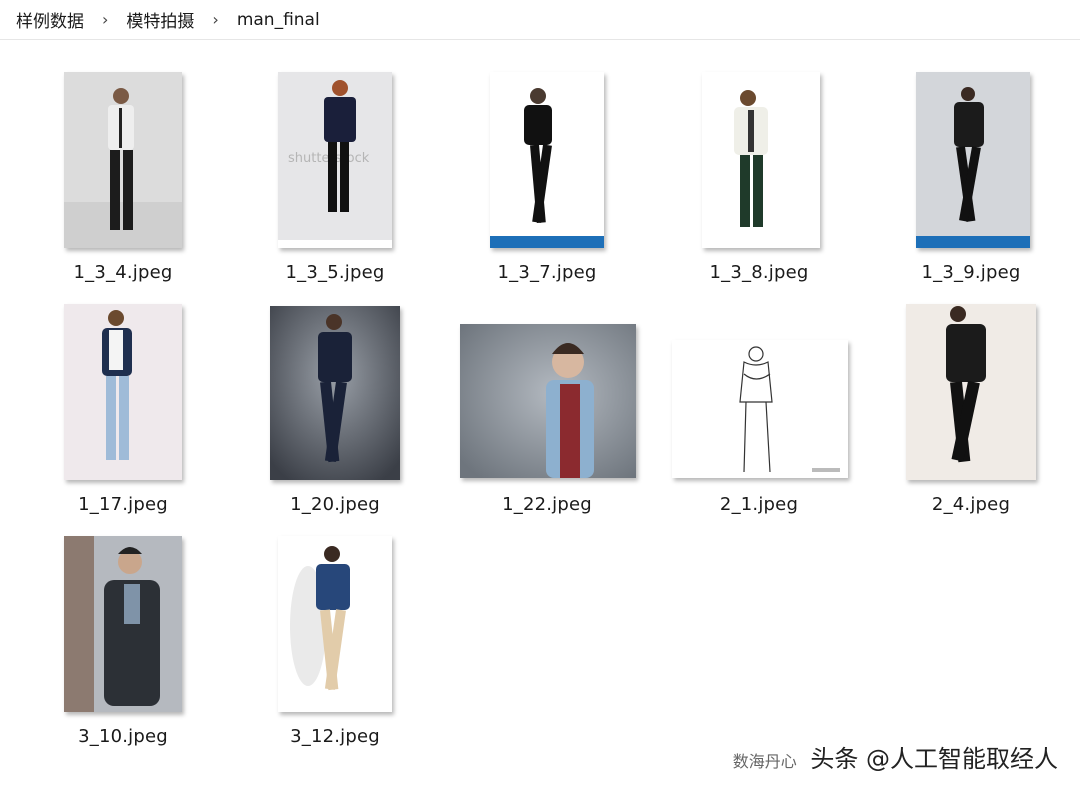 Image resolution: width=1080 pixels, height=794 pixels. What do you see at coordinates (759, 272) in the screenshot?
I see `file-name: 1_3_8.jpeg` at bounding box center [759, 272].